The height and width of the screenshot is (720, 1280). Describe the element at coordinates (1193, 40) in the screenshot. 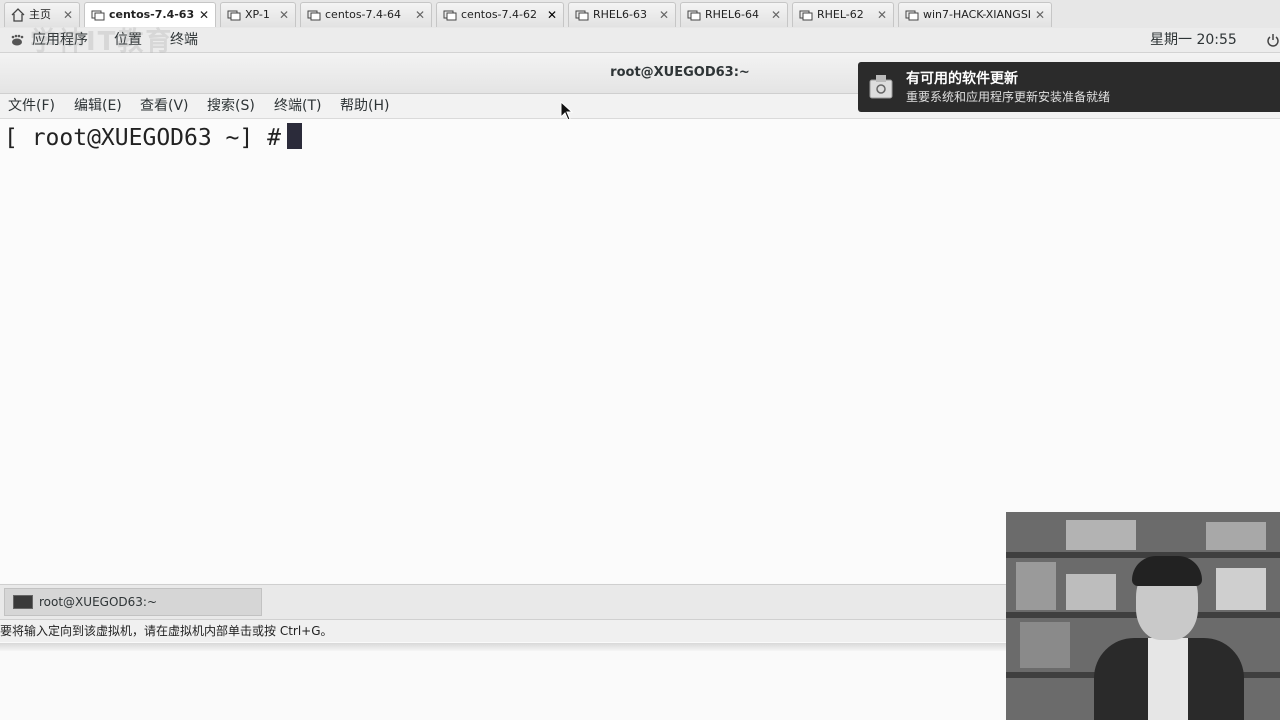

I see `clock: 星期一 20:55` at that location.